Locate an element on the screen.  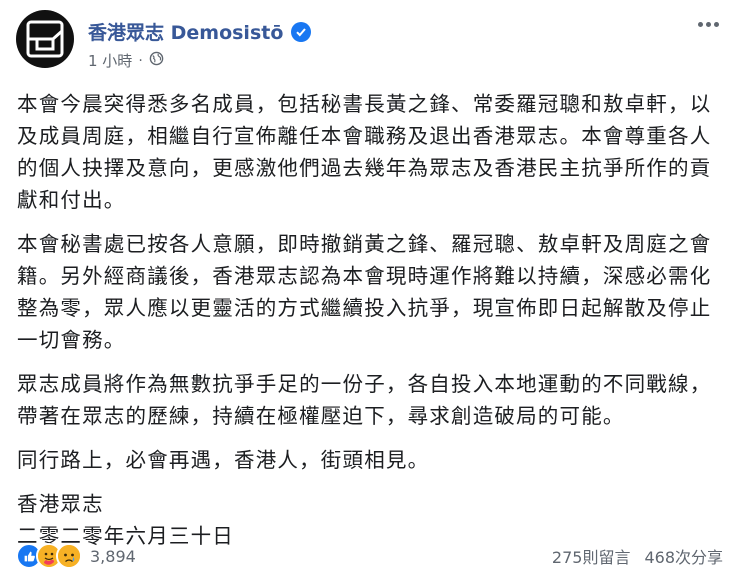
post-header: 香港眾志 Demosistō 1 小時 · is located at coordinates (369, 41).